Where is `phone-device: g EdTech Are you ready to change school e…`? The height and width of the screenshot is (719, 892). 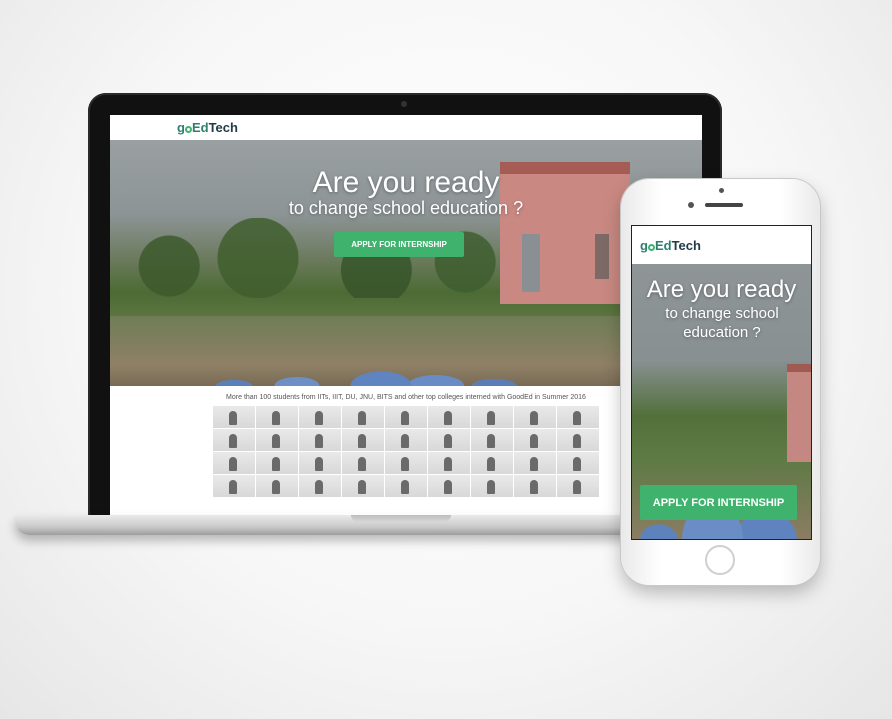 phone-device: g EdTech Are you ready to change school e… is located at coordinates (720, 382).